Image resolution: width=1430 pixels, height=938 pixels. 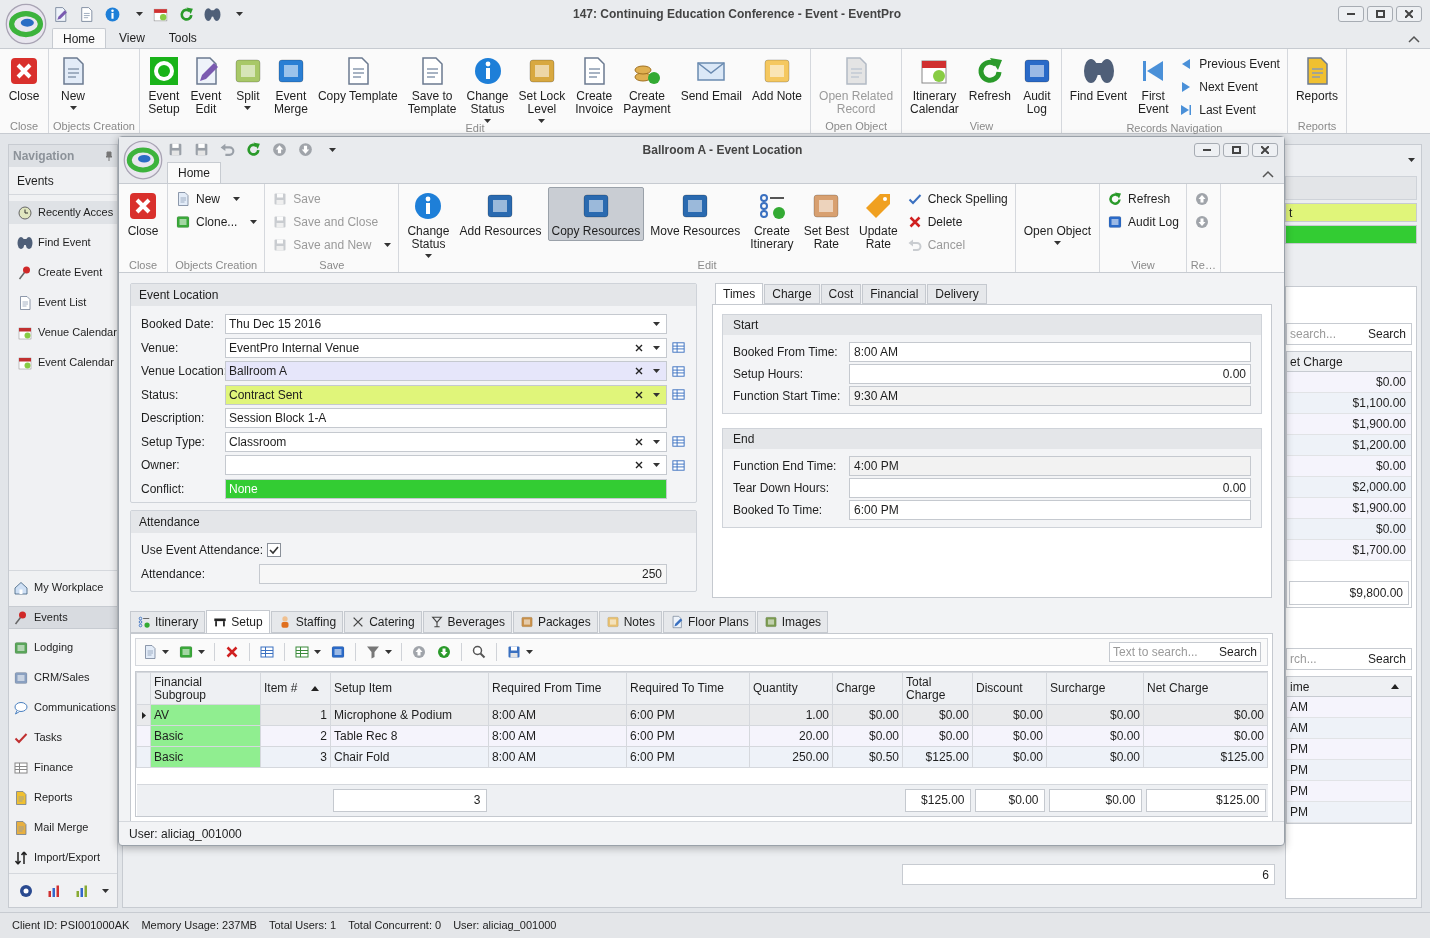 I want to click on nav-module: Finance, so click(x=63, y=767).